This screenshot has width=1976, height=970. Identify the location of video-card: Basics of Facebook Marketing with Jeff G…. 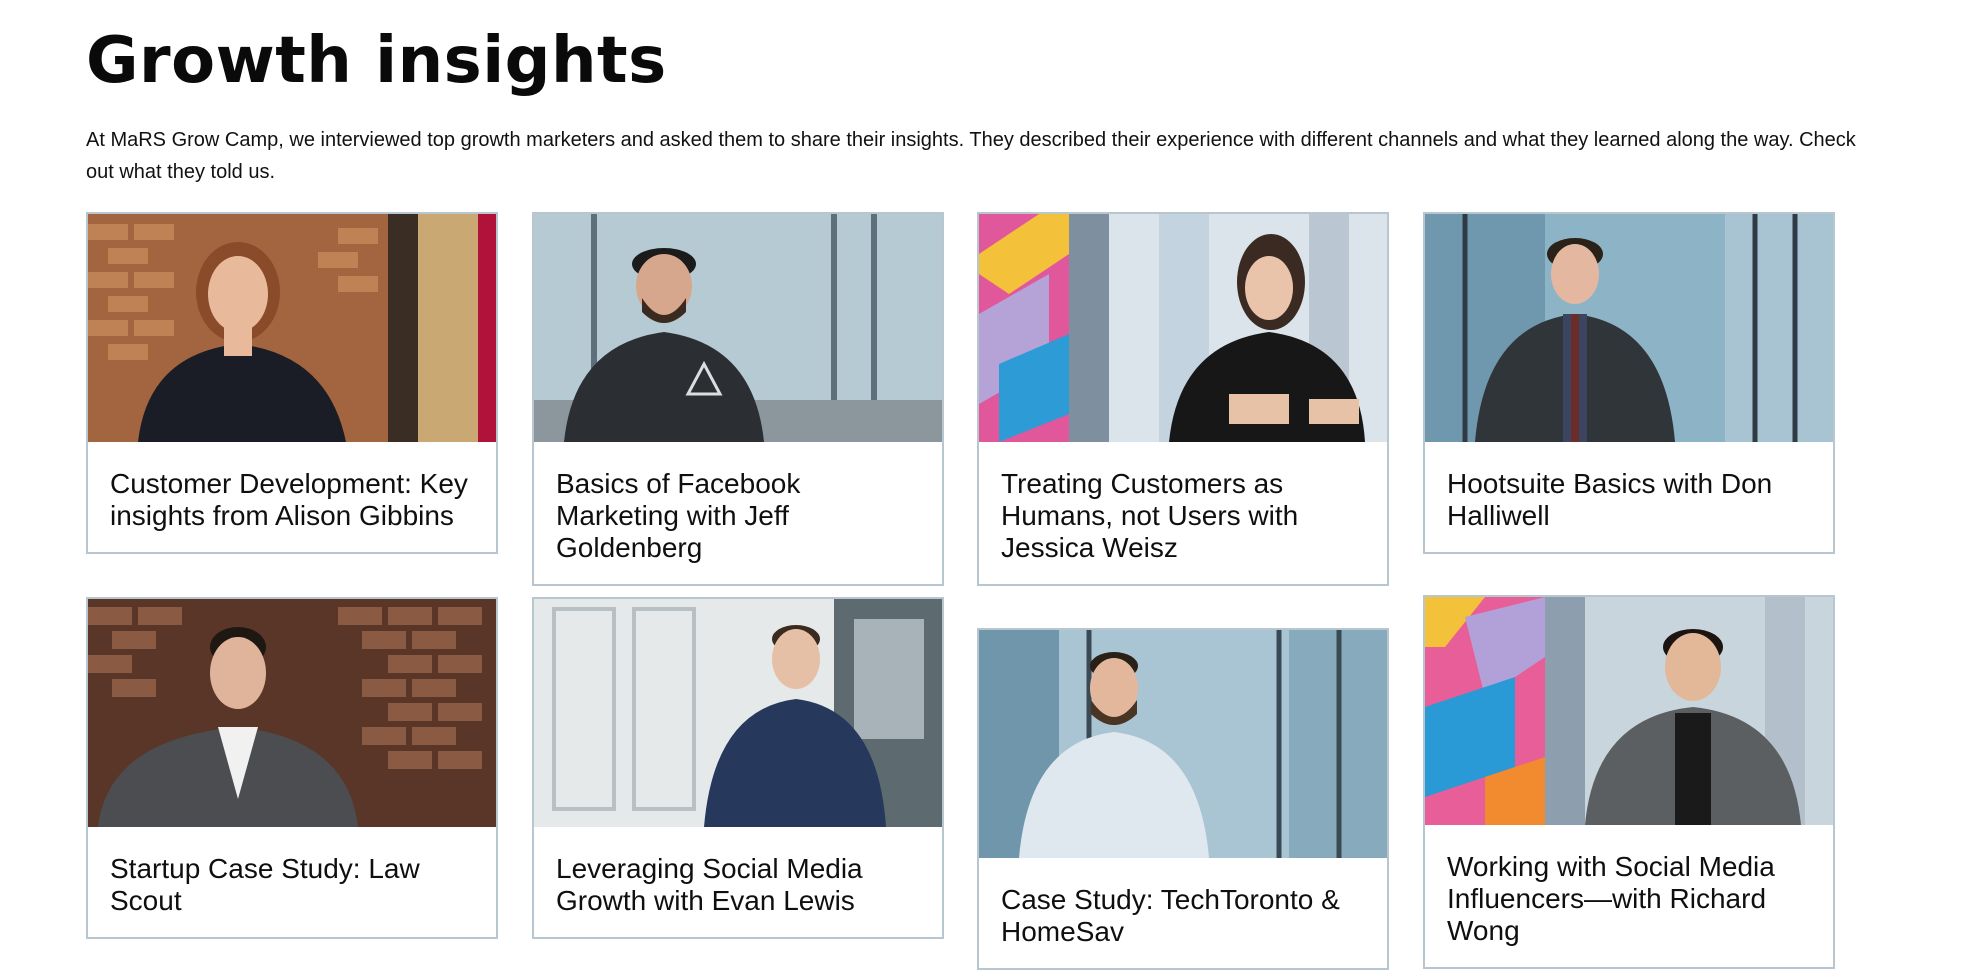
(738, 399).